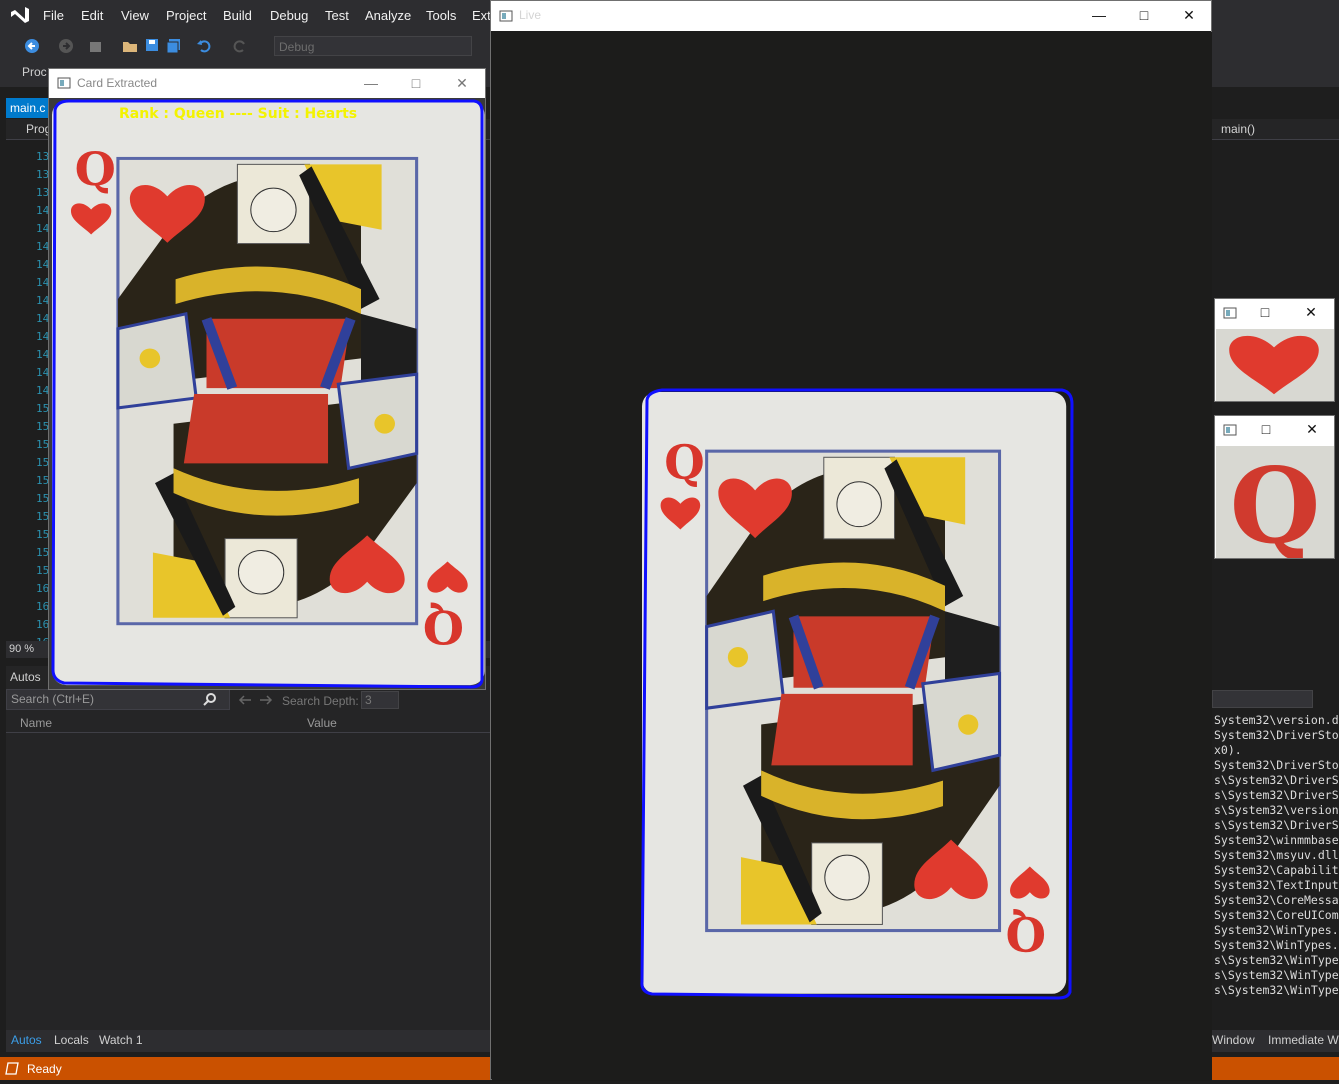  What do you see at coordinates (135, 15) in the screenshot?
I see `menu-view: View` at bounding box center [135, 15].